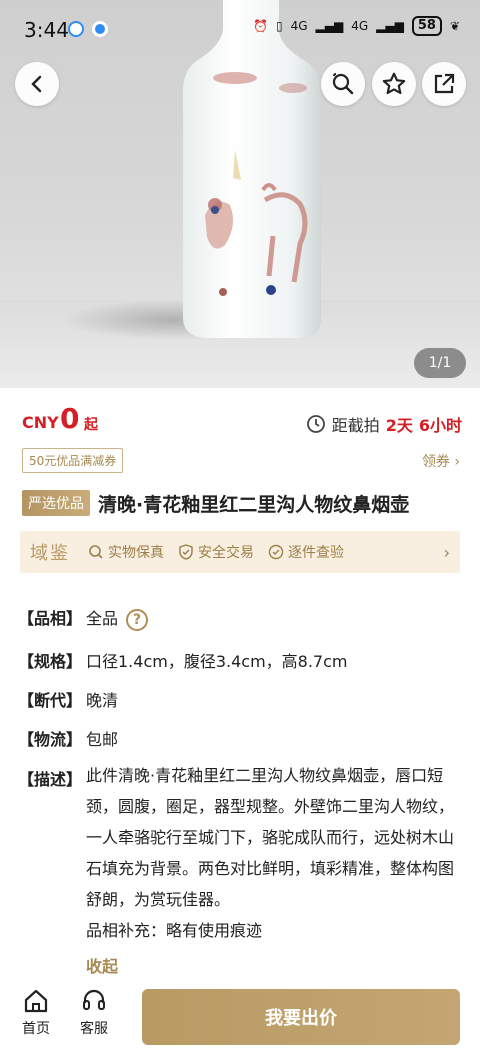 This screenshot has height=1061, width=480. I want to click on spec-value: 全品, so click(102, 618).